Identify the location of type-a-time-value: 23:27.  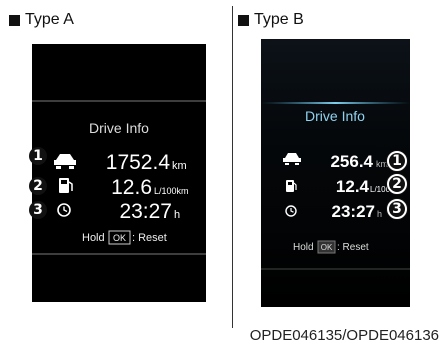
(145, 211).